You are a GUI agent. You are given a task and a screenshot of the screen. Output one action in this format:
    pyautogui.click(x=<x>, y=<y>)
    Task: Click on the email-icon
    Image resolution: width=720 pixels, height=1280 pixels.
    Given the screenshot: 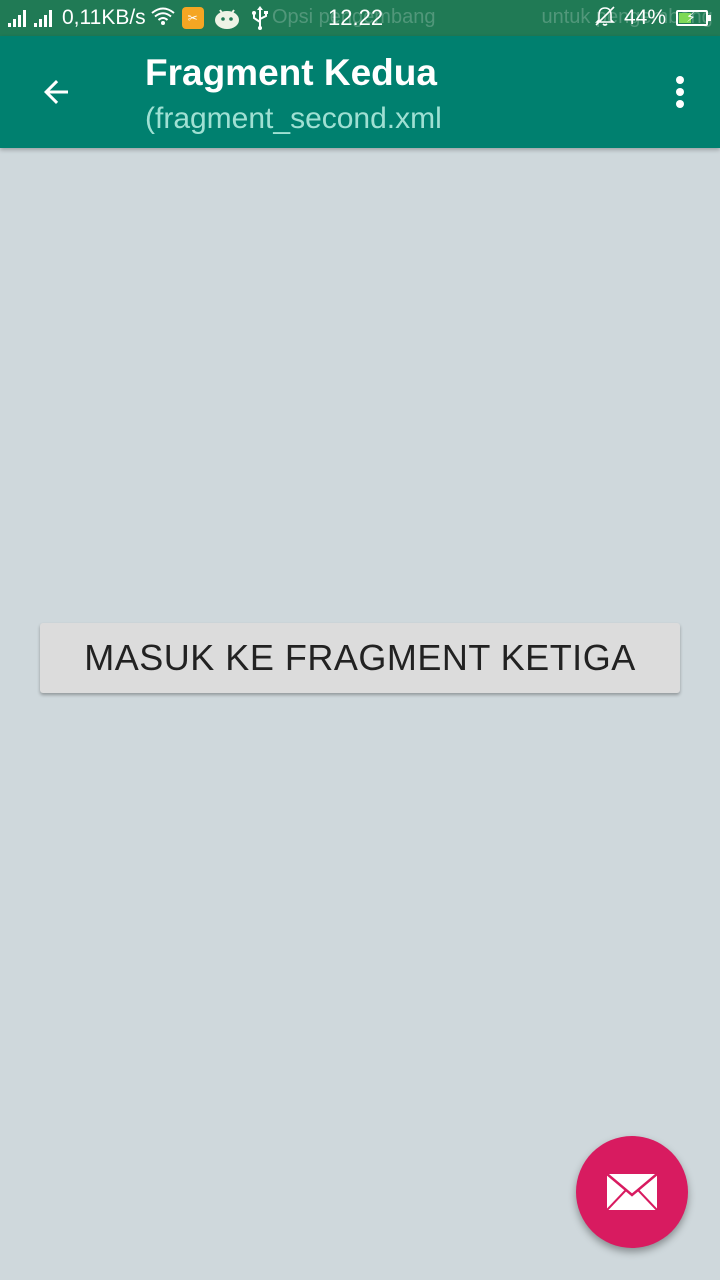 What is the action you would take?
    pyautogui.click(x=632, y=1192)
    